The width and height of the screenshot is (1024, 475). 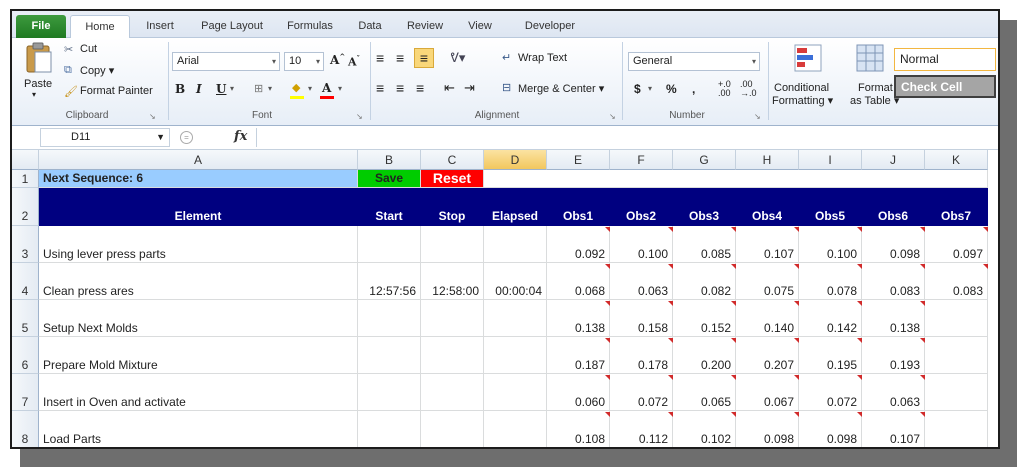 What do you see at coordinates (956, 244) in the screenshot?
I see `obs7-cell: 0.097` at bounding box center [956, 244].